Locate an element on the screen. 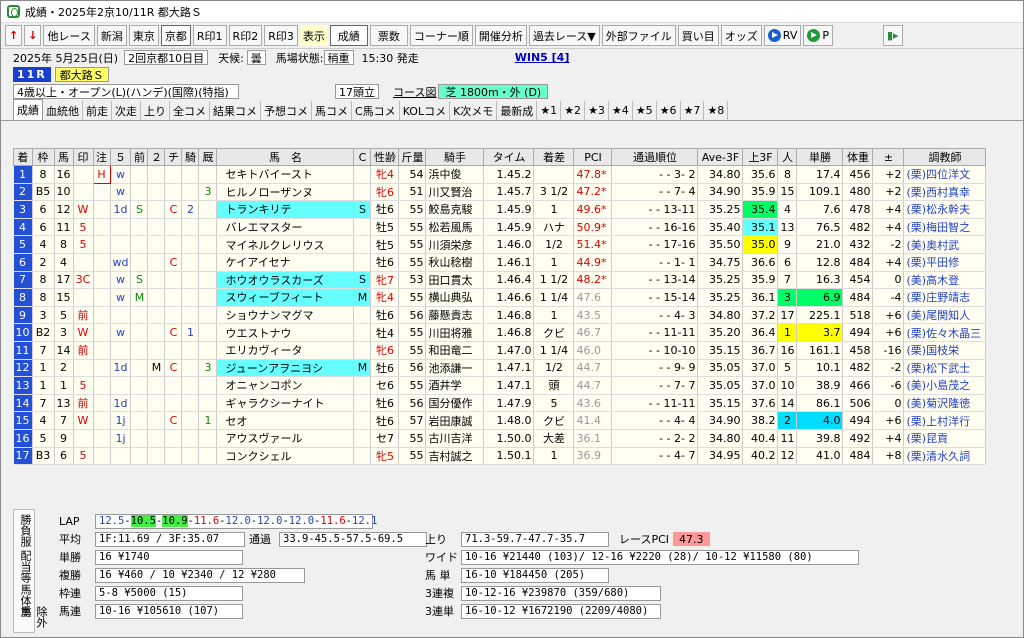  win5-link: WIN5 [4] is located at coordinates (542, 57).